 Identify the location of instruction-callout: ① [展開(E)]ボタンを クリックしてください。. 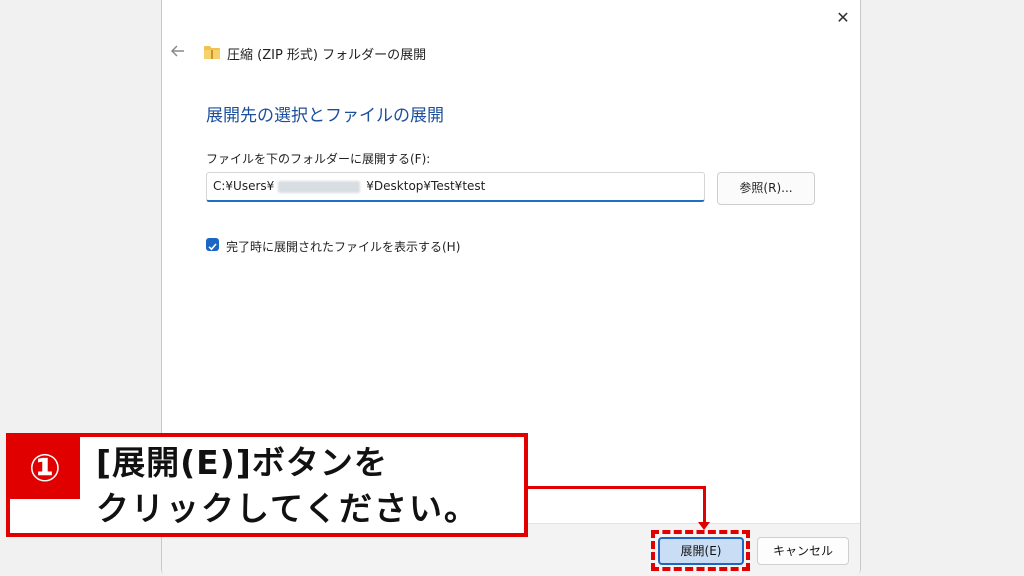
(267, 485).